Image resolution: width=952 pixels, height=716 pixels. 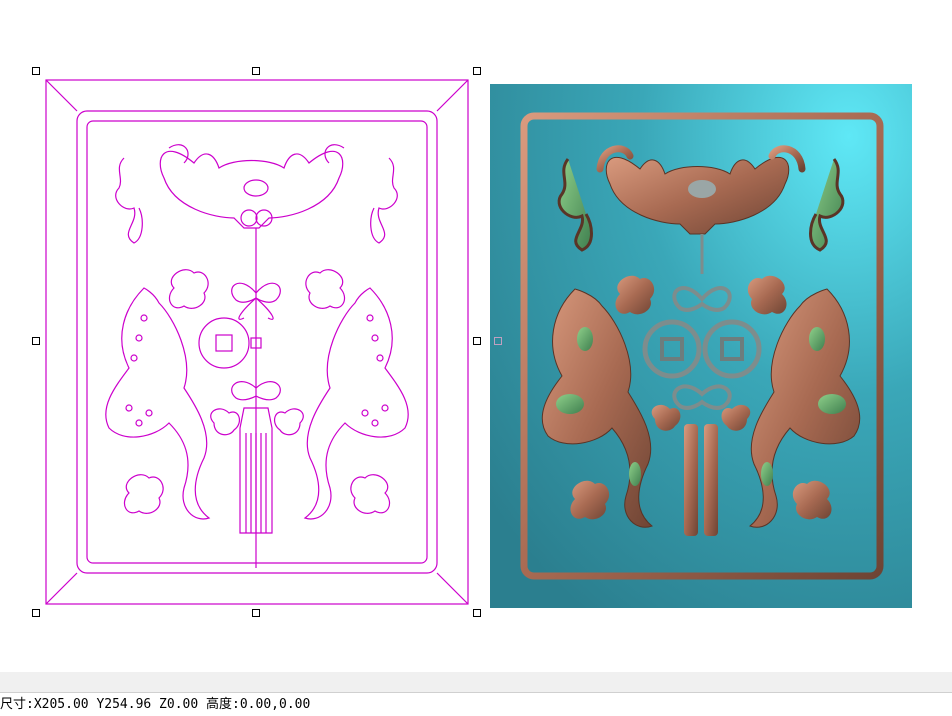 I want to click on selection-handle-ghost, so click(x=498, y=341).